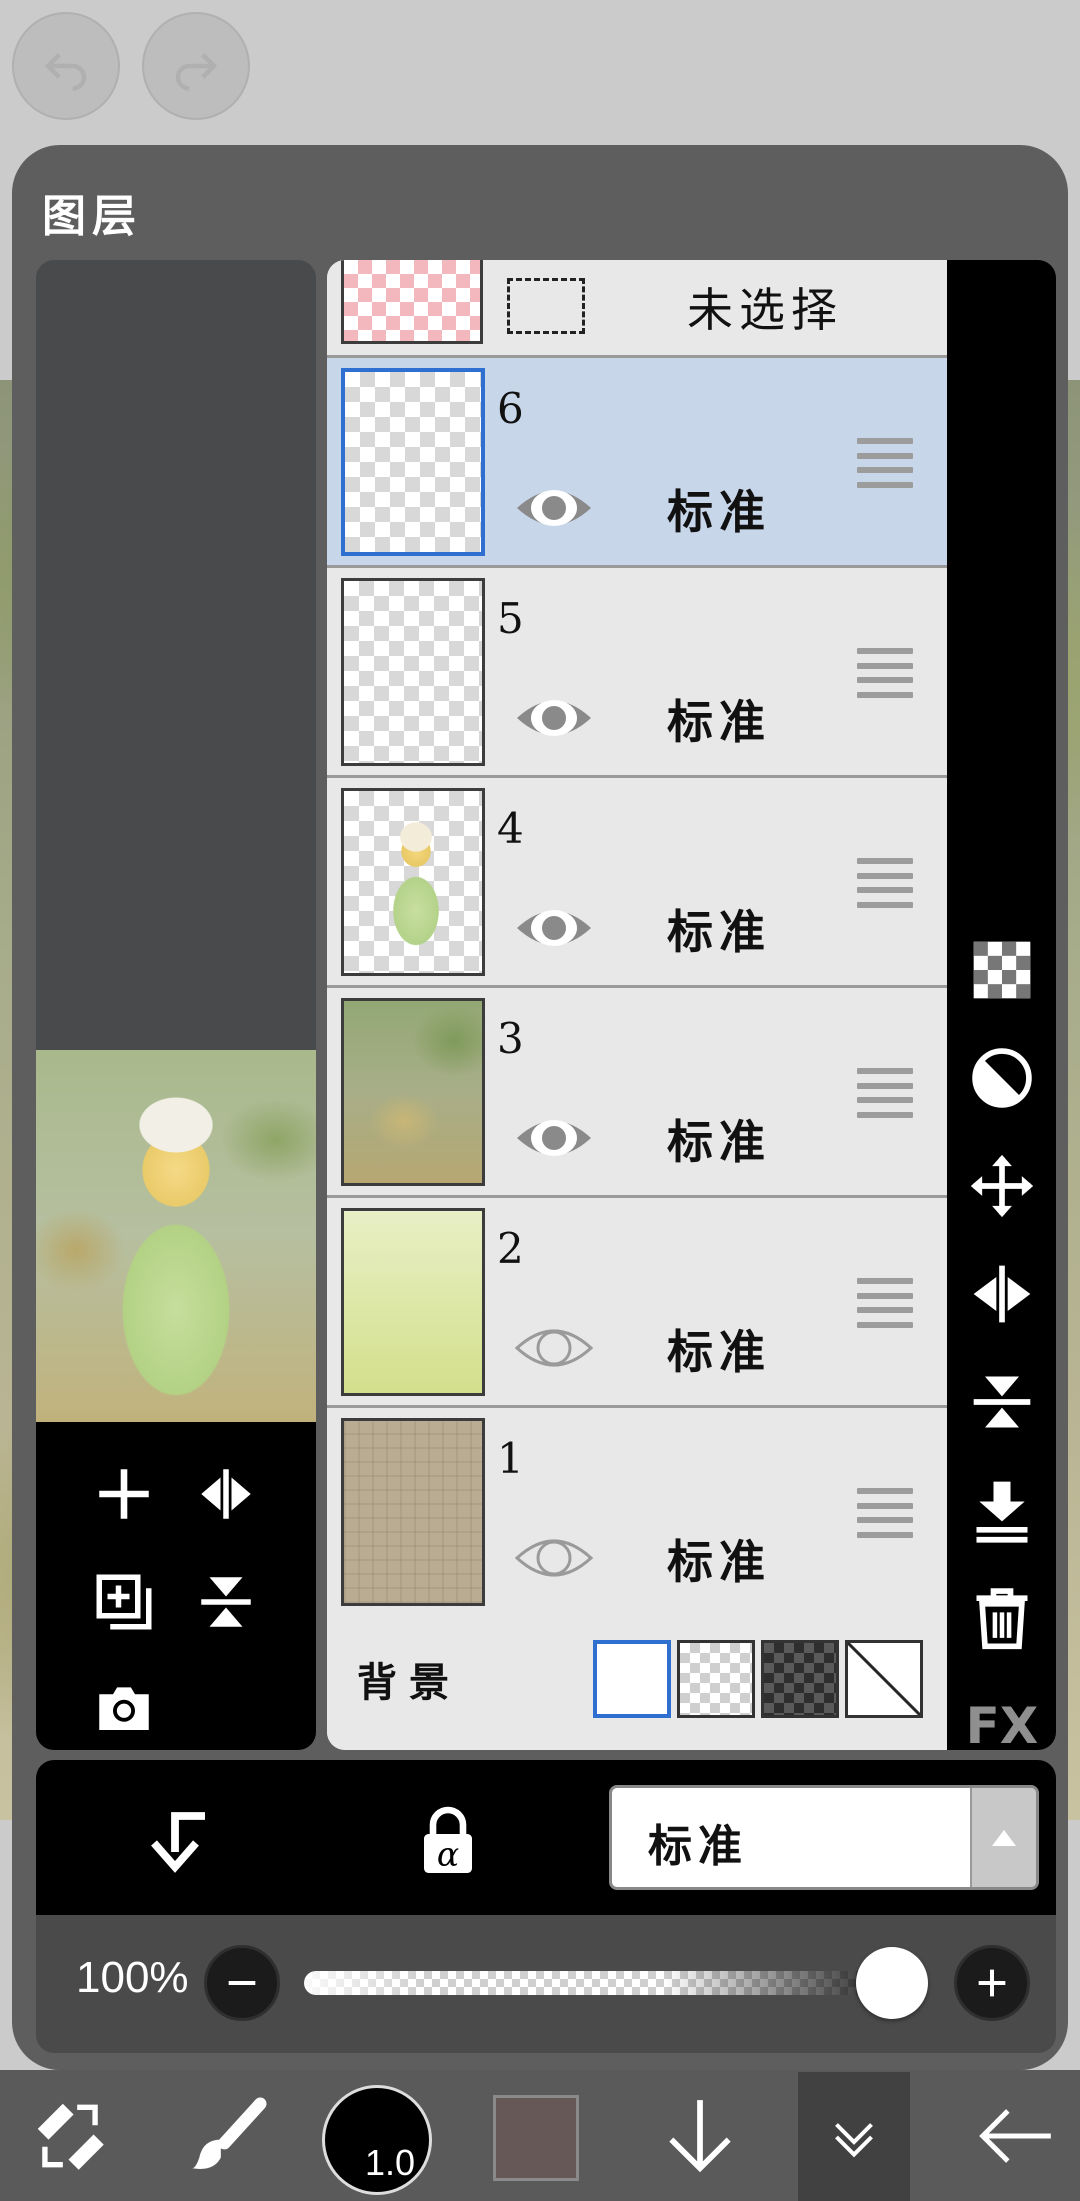  Describe the element at coordinates (854, 2139) in the screenshot. I see `chevron-double-down-icon` at that location.